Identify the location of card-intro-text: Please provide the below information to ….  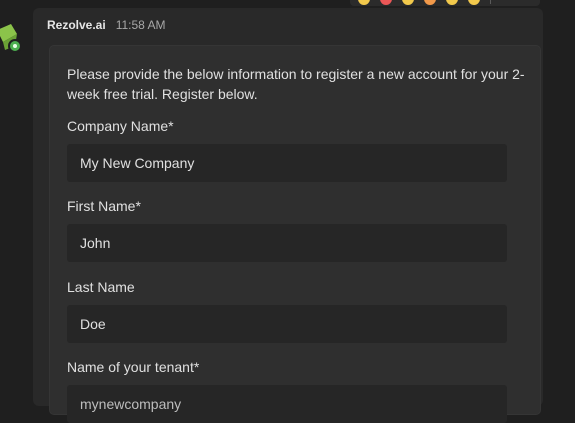
(296, 84).